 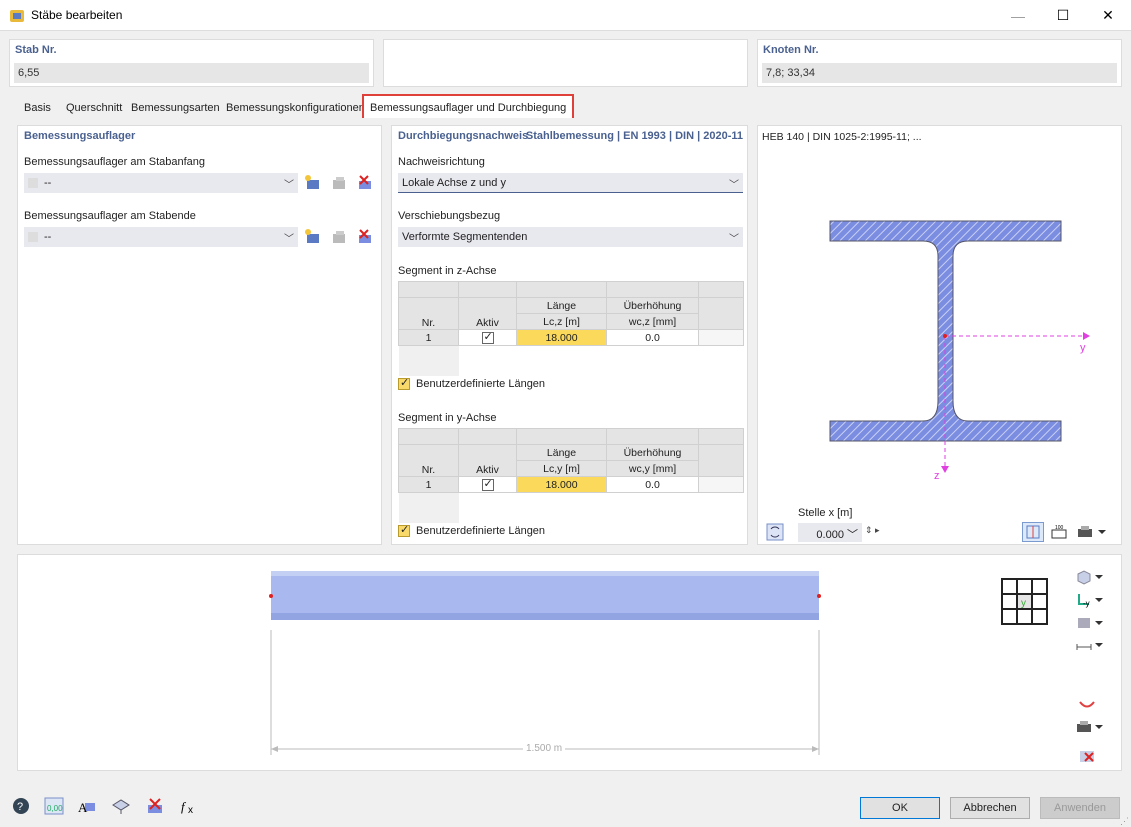 I want to click on delete-member-icon, so click(x=155, y=806).